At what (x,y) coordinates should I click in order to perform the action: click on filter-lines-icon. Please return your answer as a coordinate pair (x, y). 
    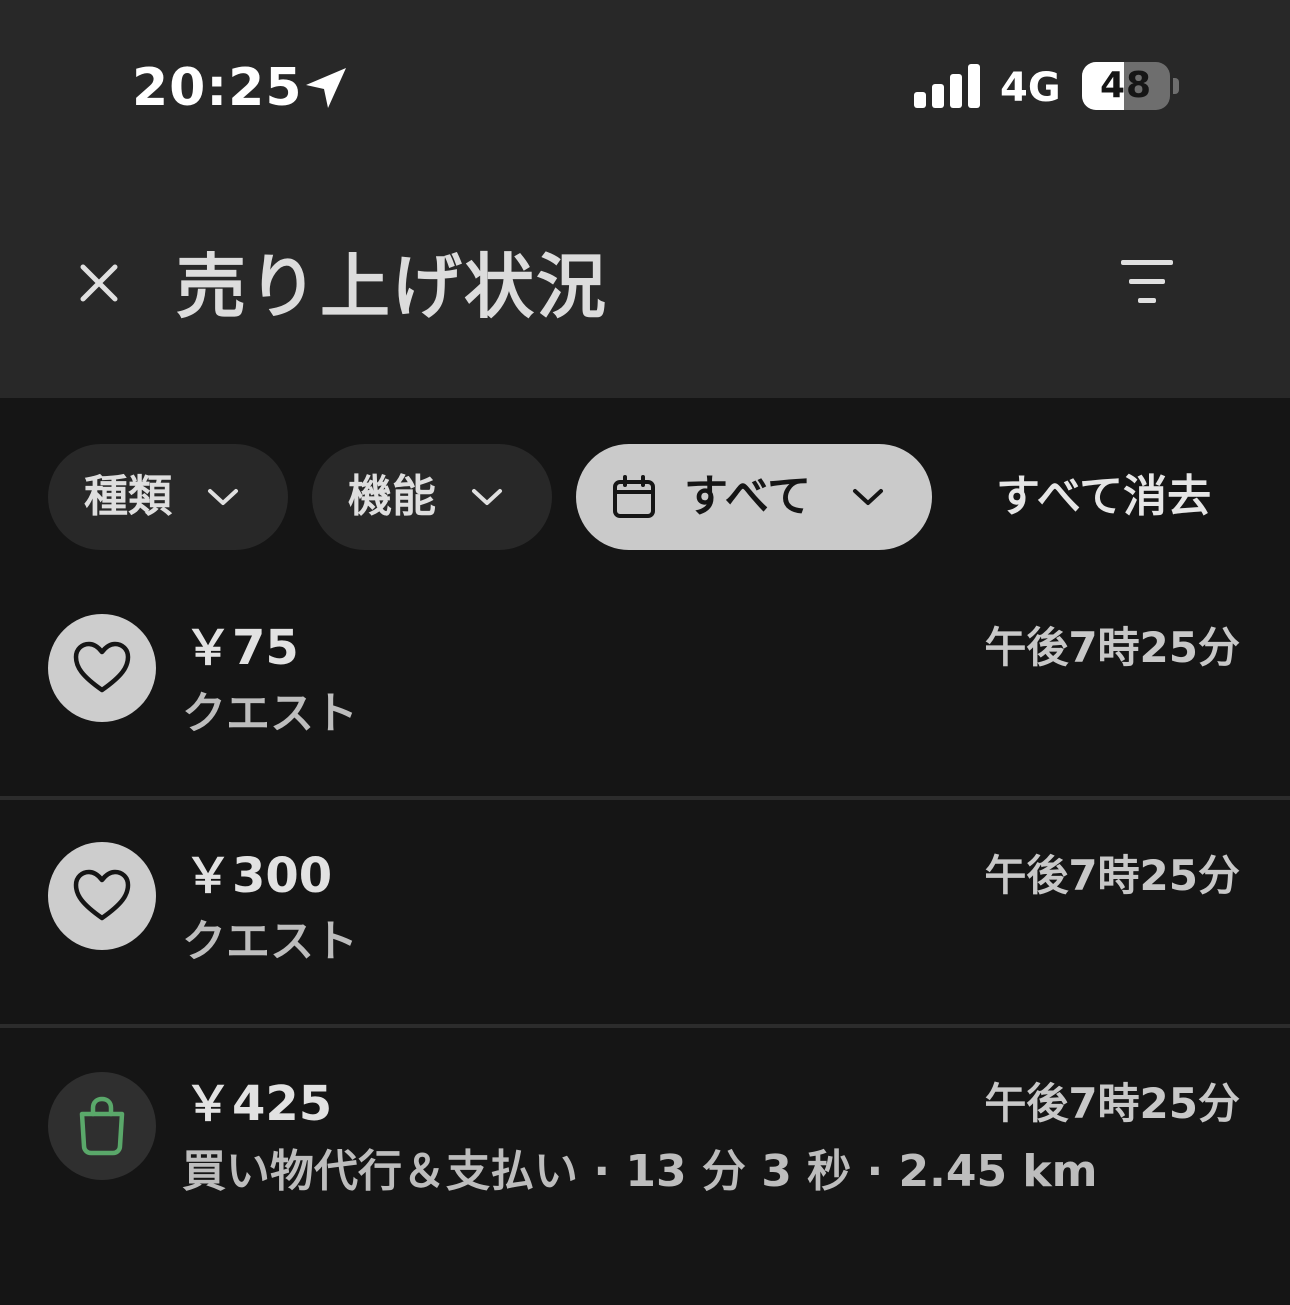
    Looking at the image, I should click on (1147, 281).